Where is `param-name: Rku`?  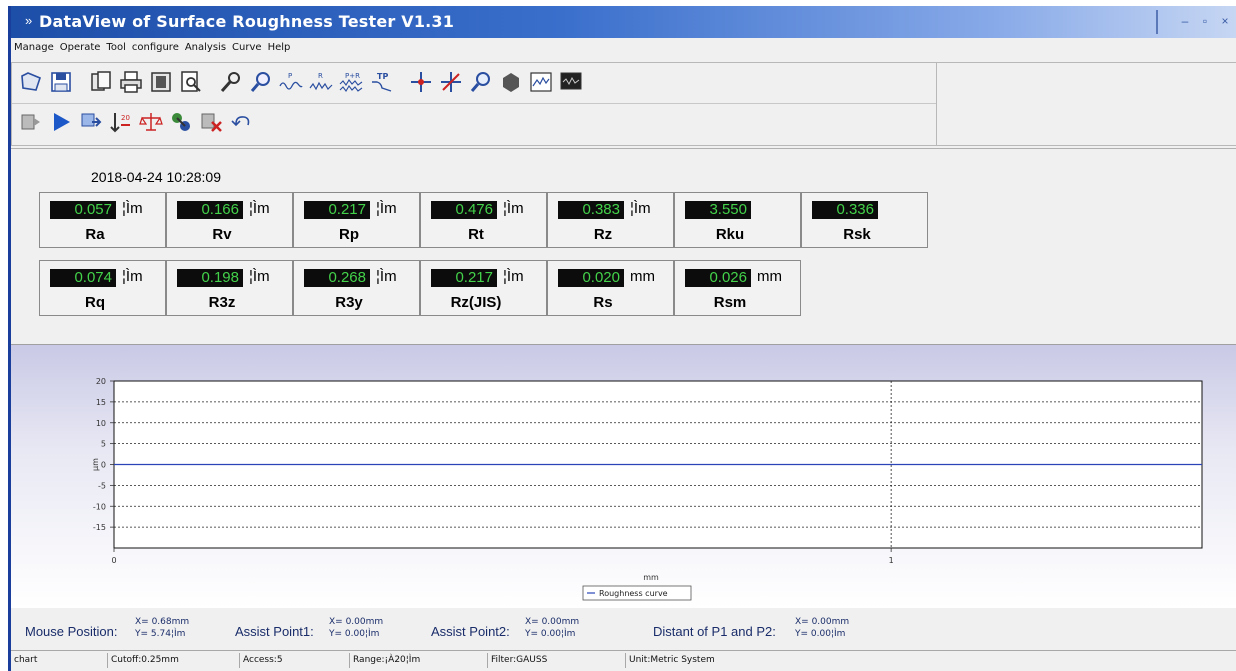
param-name: Rku is located at coordinates (730, 234).